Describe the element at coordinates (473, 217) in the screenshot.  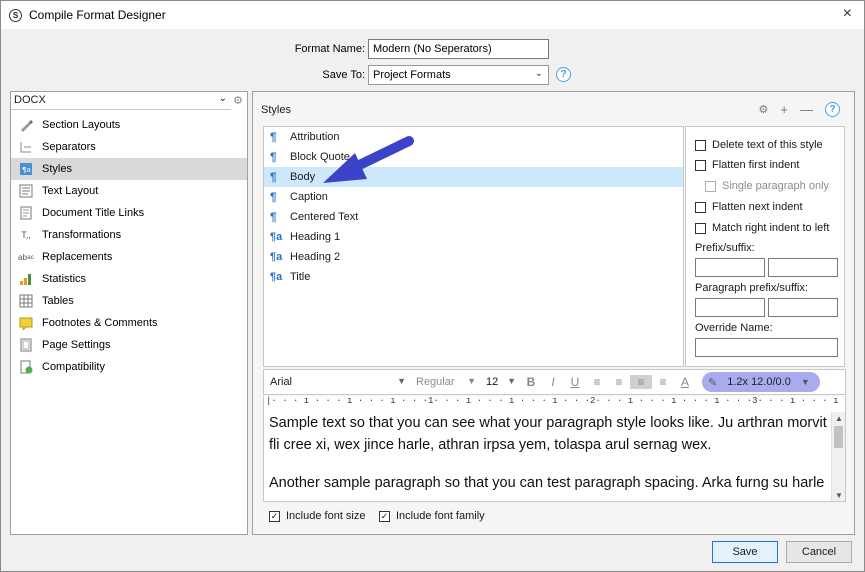
I see `style-item-centered-text: ¶ Centered Text` at that location.